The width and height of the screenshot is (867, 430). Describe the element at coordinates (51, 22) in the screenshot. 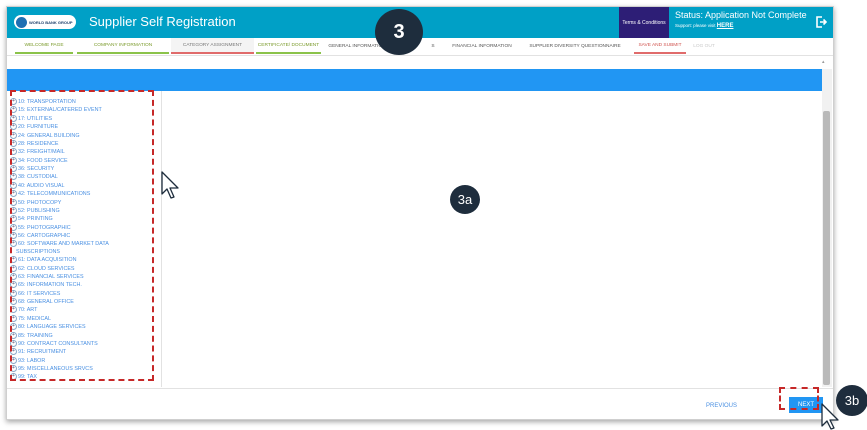

I see `logo-text: WORLD BANK GROUP` at that location.